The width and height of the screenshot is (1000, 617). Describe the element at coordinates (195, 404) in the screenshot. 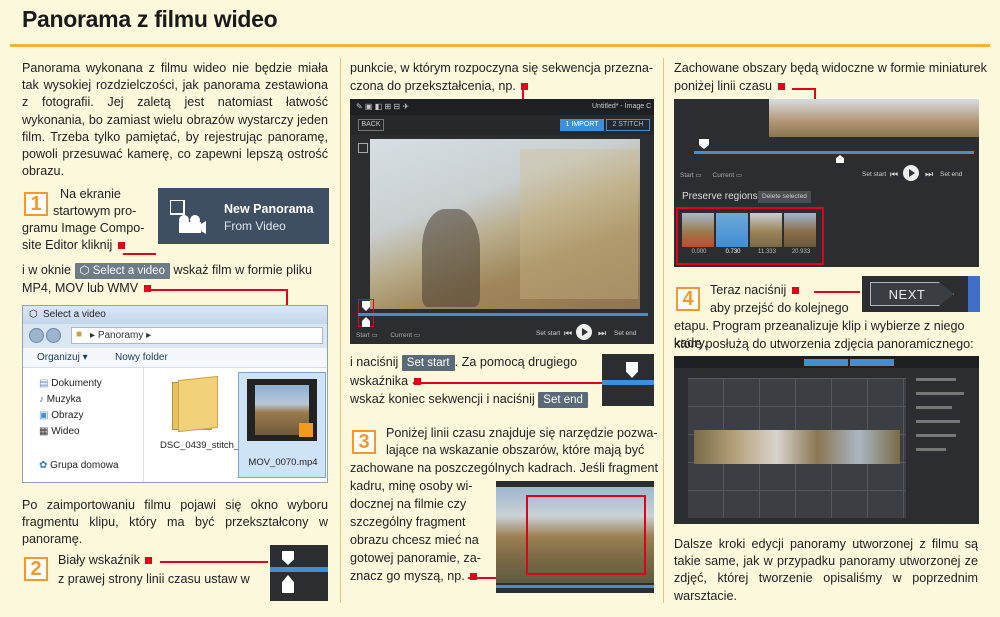

I see `folder-icon` at that location.